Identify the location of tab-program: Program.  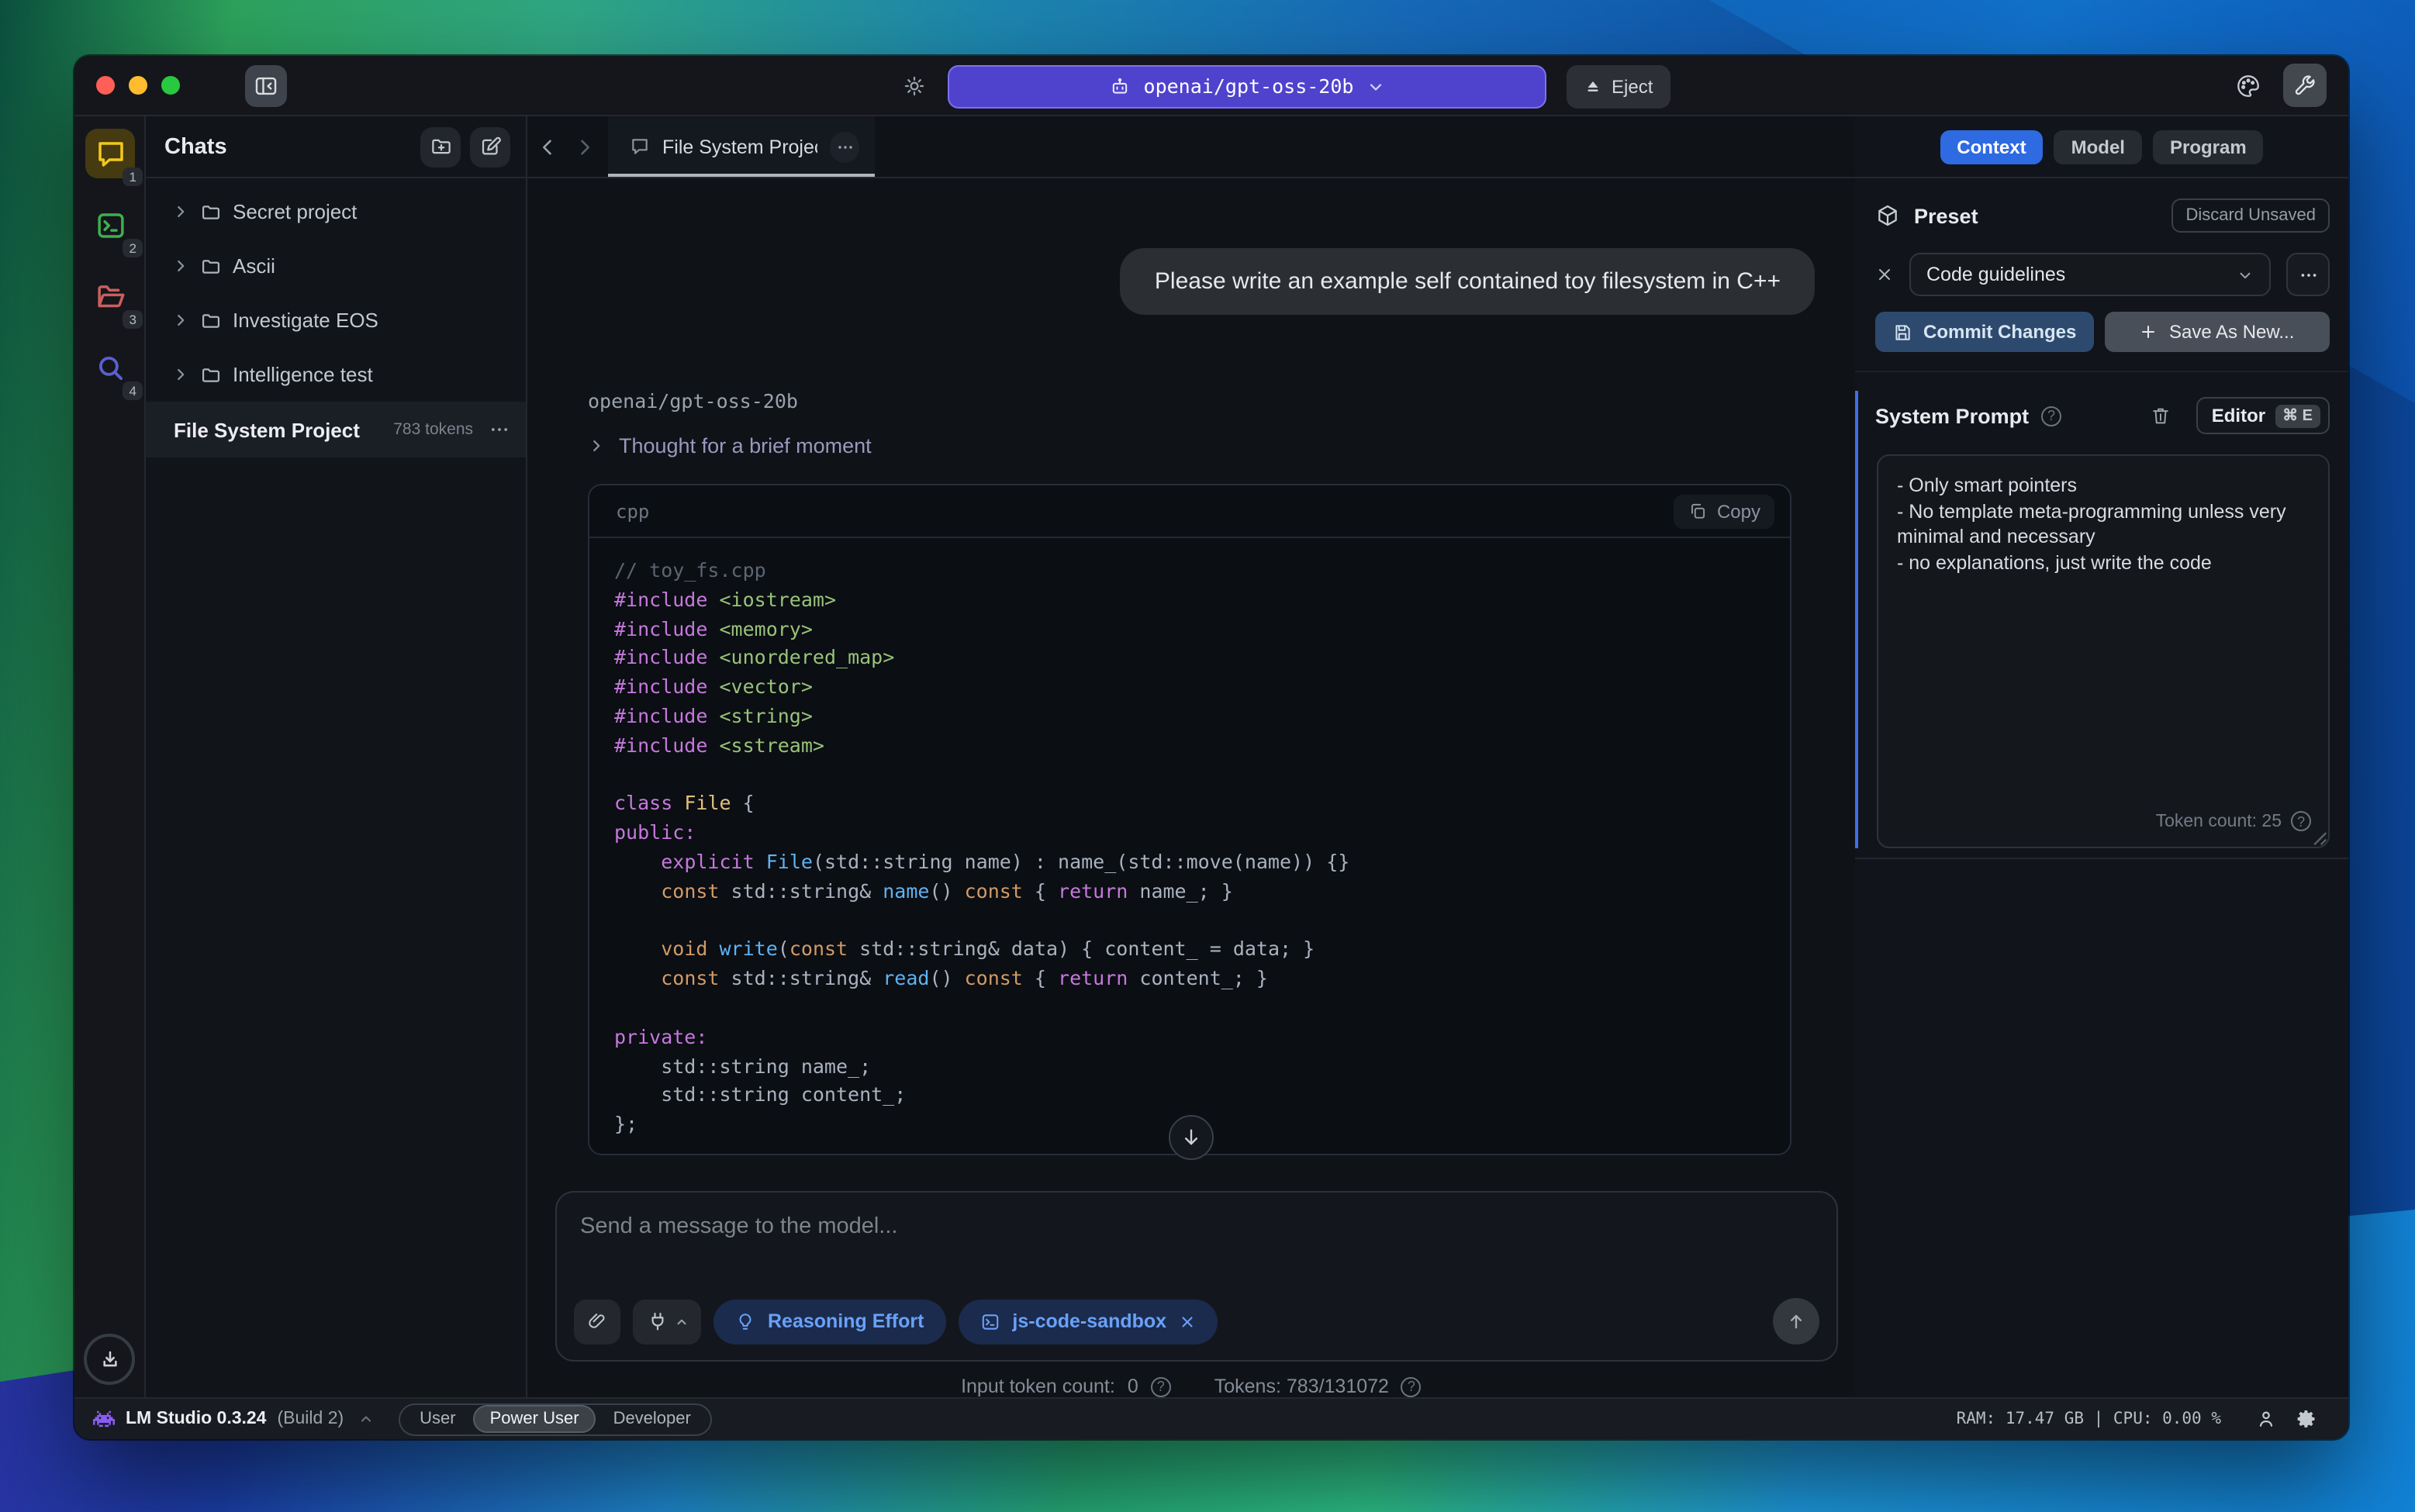
(2208, 146).